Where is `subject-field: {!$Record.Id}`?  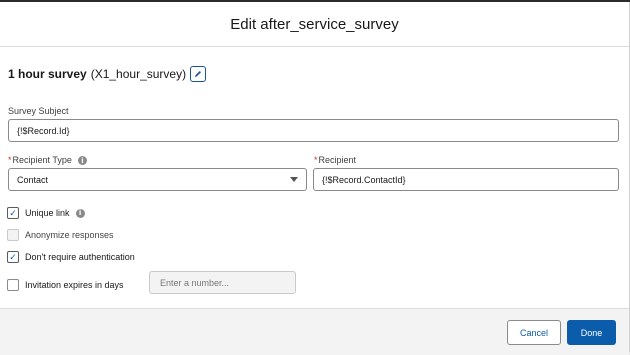
subject-field: {!$Record.Id} is located at coordinates (313, 130).